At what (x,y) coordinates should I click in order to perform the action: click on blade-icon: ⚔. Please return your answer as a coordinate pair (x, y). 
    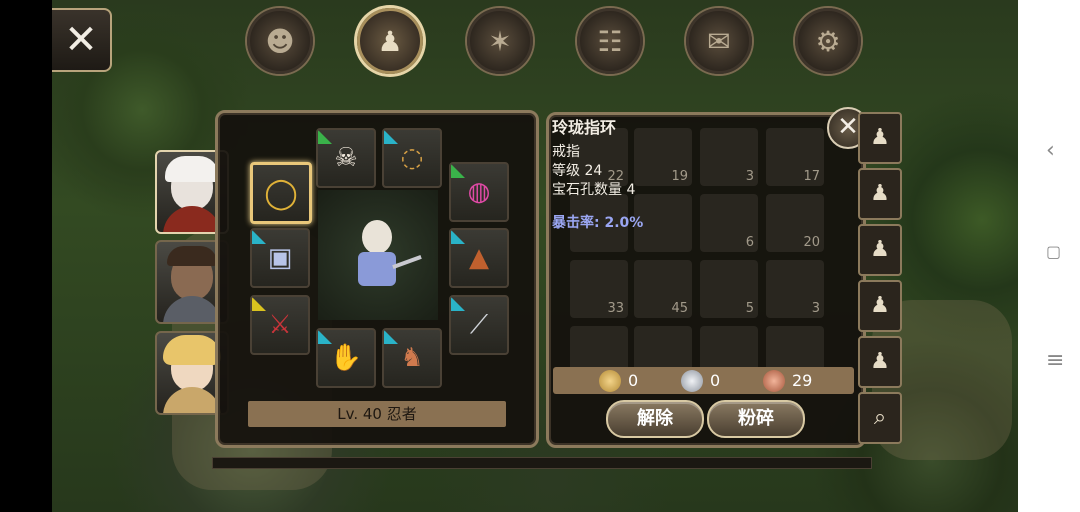
    Looking at the image, I should click on (280, 325).